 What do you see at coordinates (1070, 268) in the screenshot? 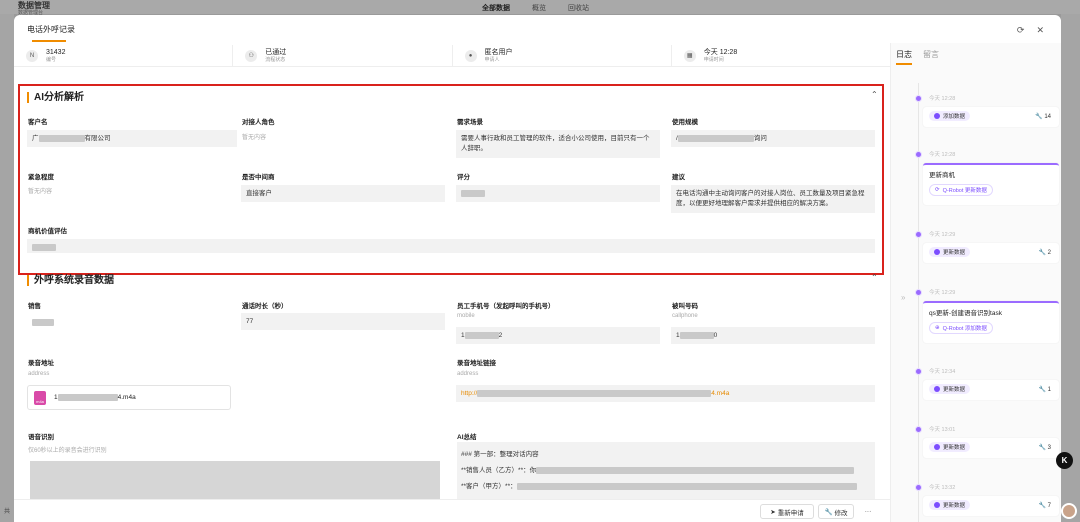
I see `background-right` at bounding box center [1070, 268].